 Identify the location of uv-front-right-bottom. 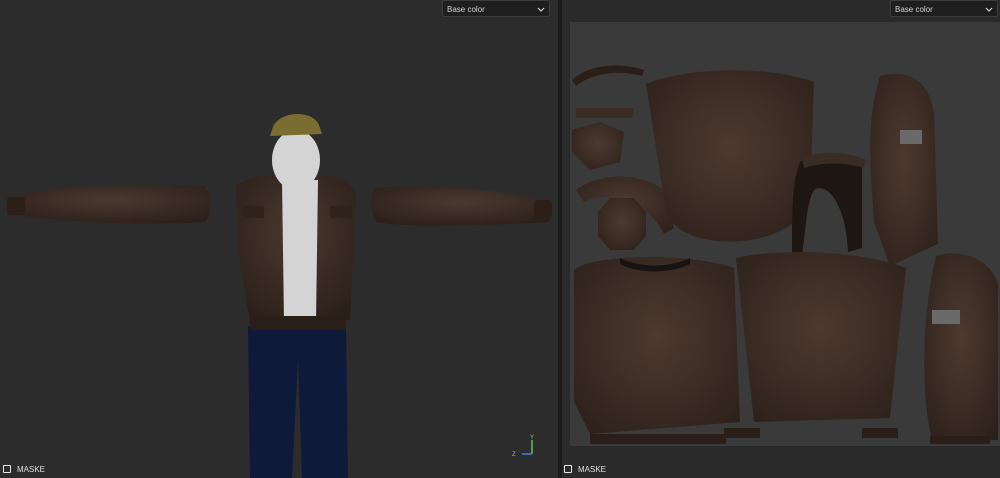
(961, 346).